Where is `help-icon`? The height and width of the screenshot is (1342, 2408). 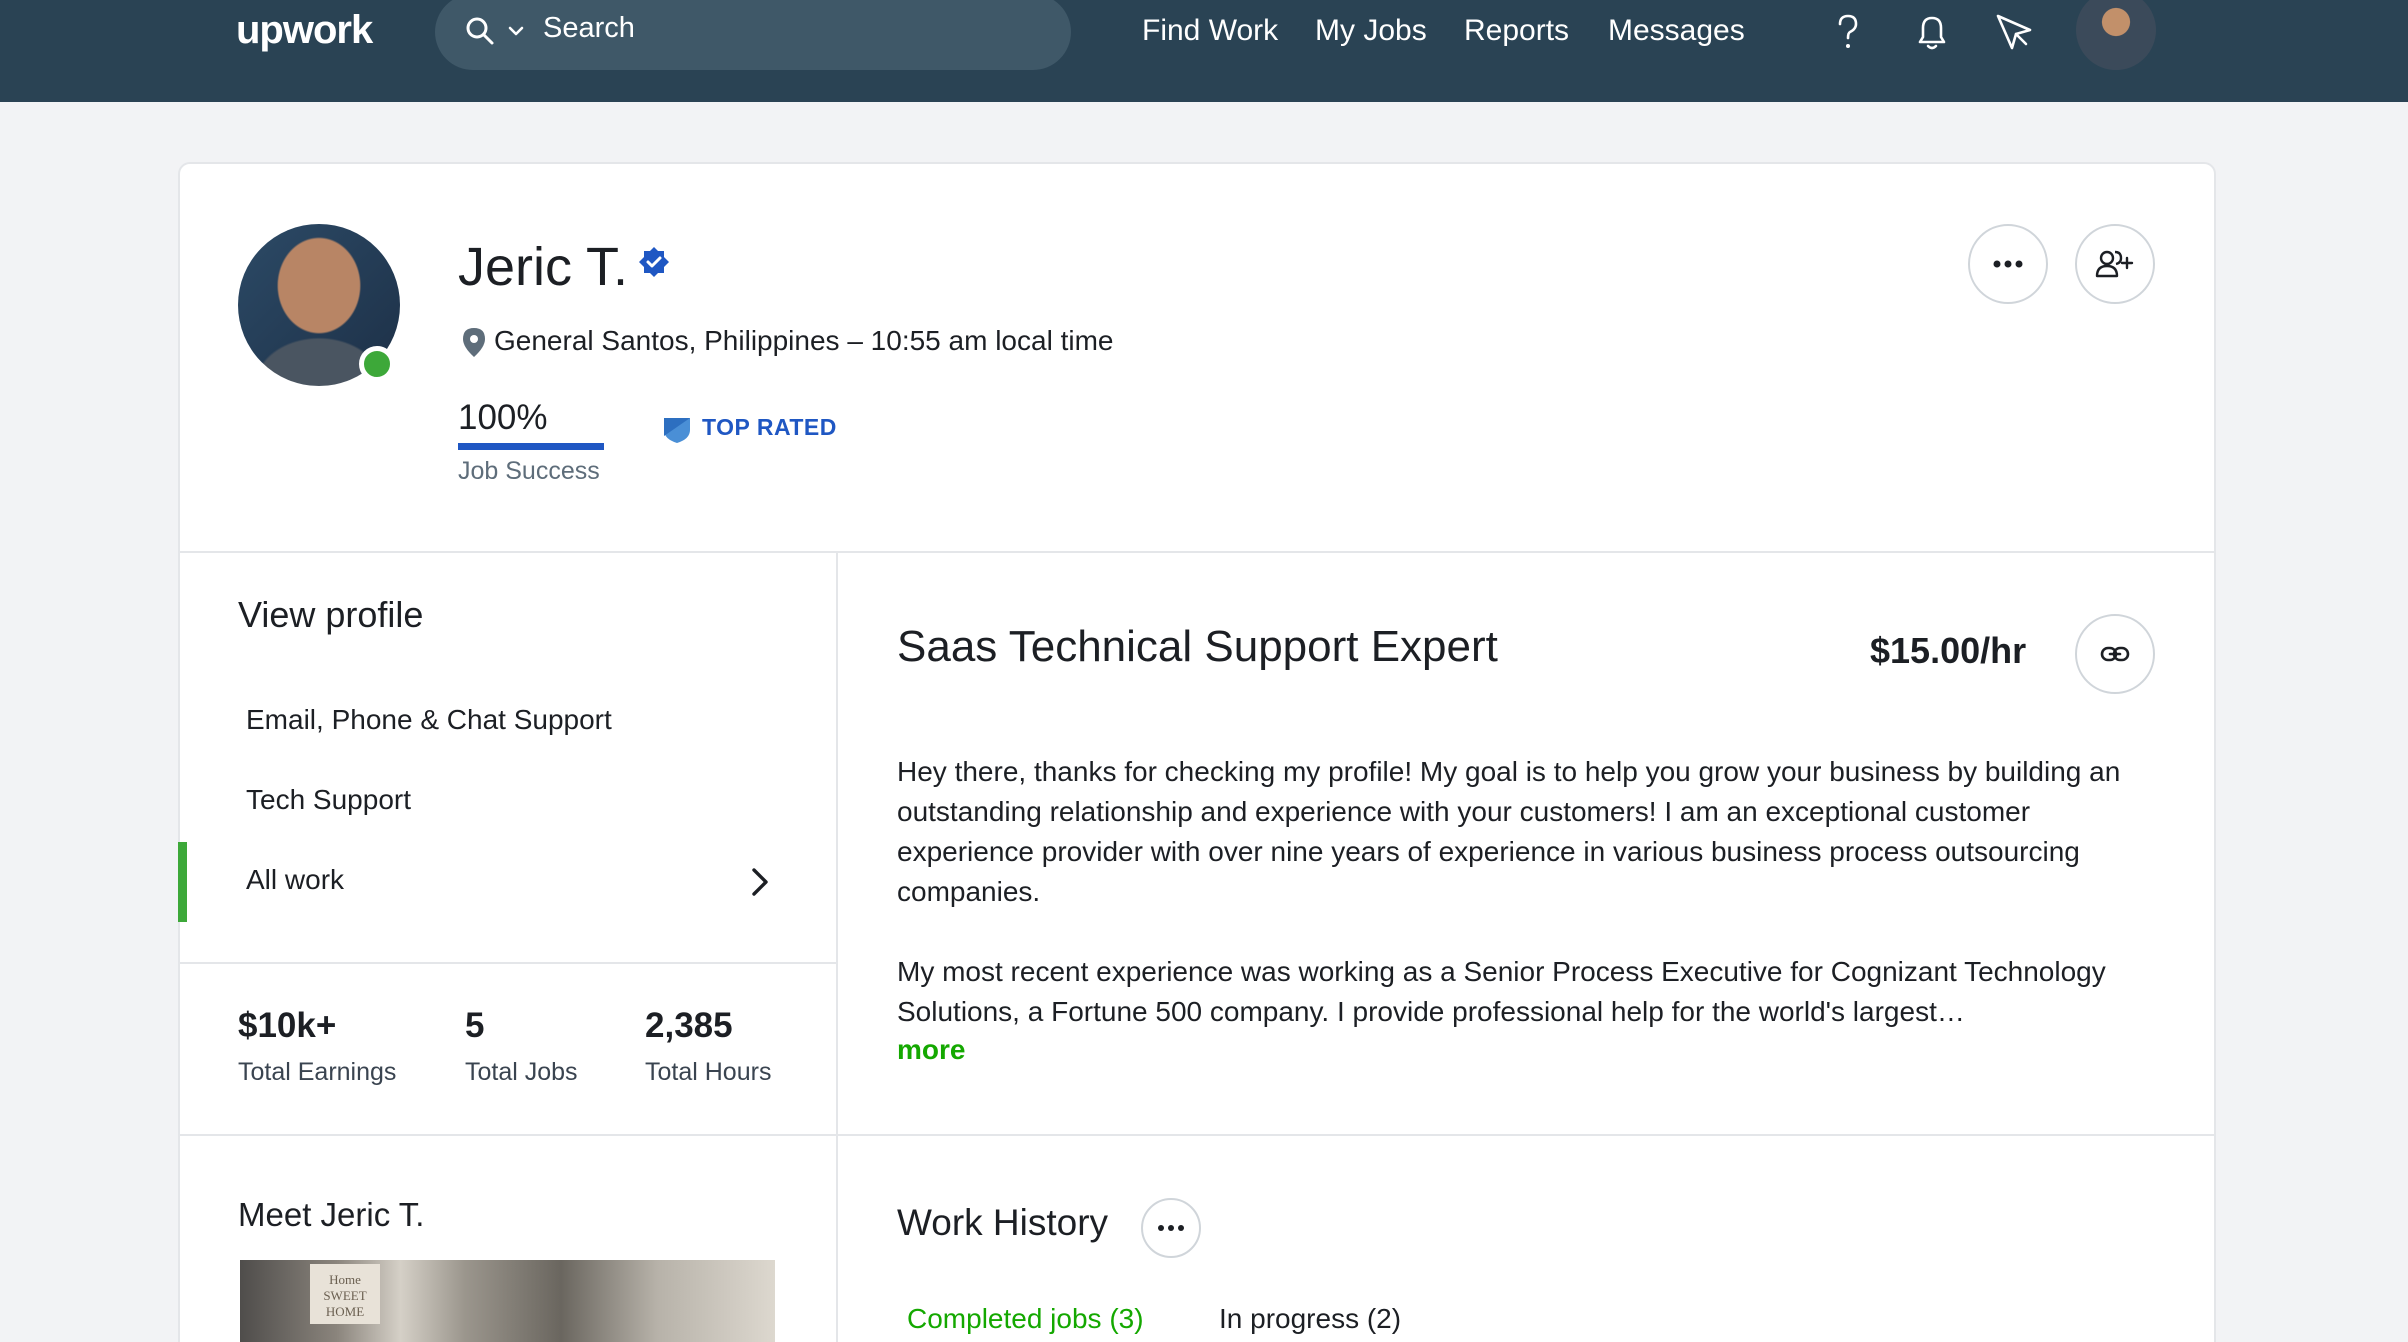 help-icon is located at coordinates (1848, 32).